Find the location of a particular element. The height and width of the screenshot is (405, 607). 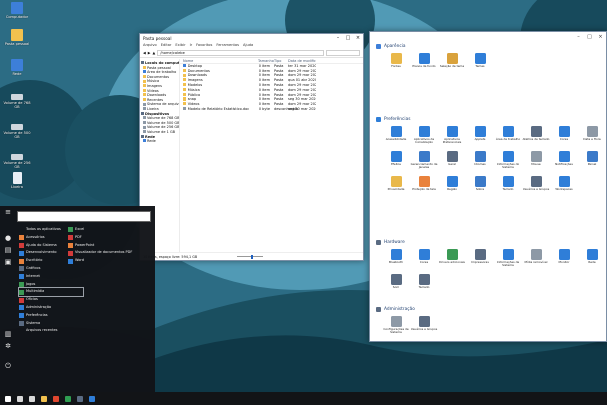

applet-item: Mouse is located at coordinates (536, 160).